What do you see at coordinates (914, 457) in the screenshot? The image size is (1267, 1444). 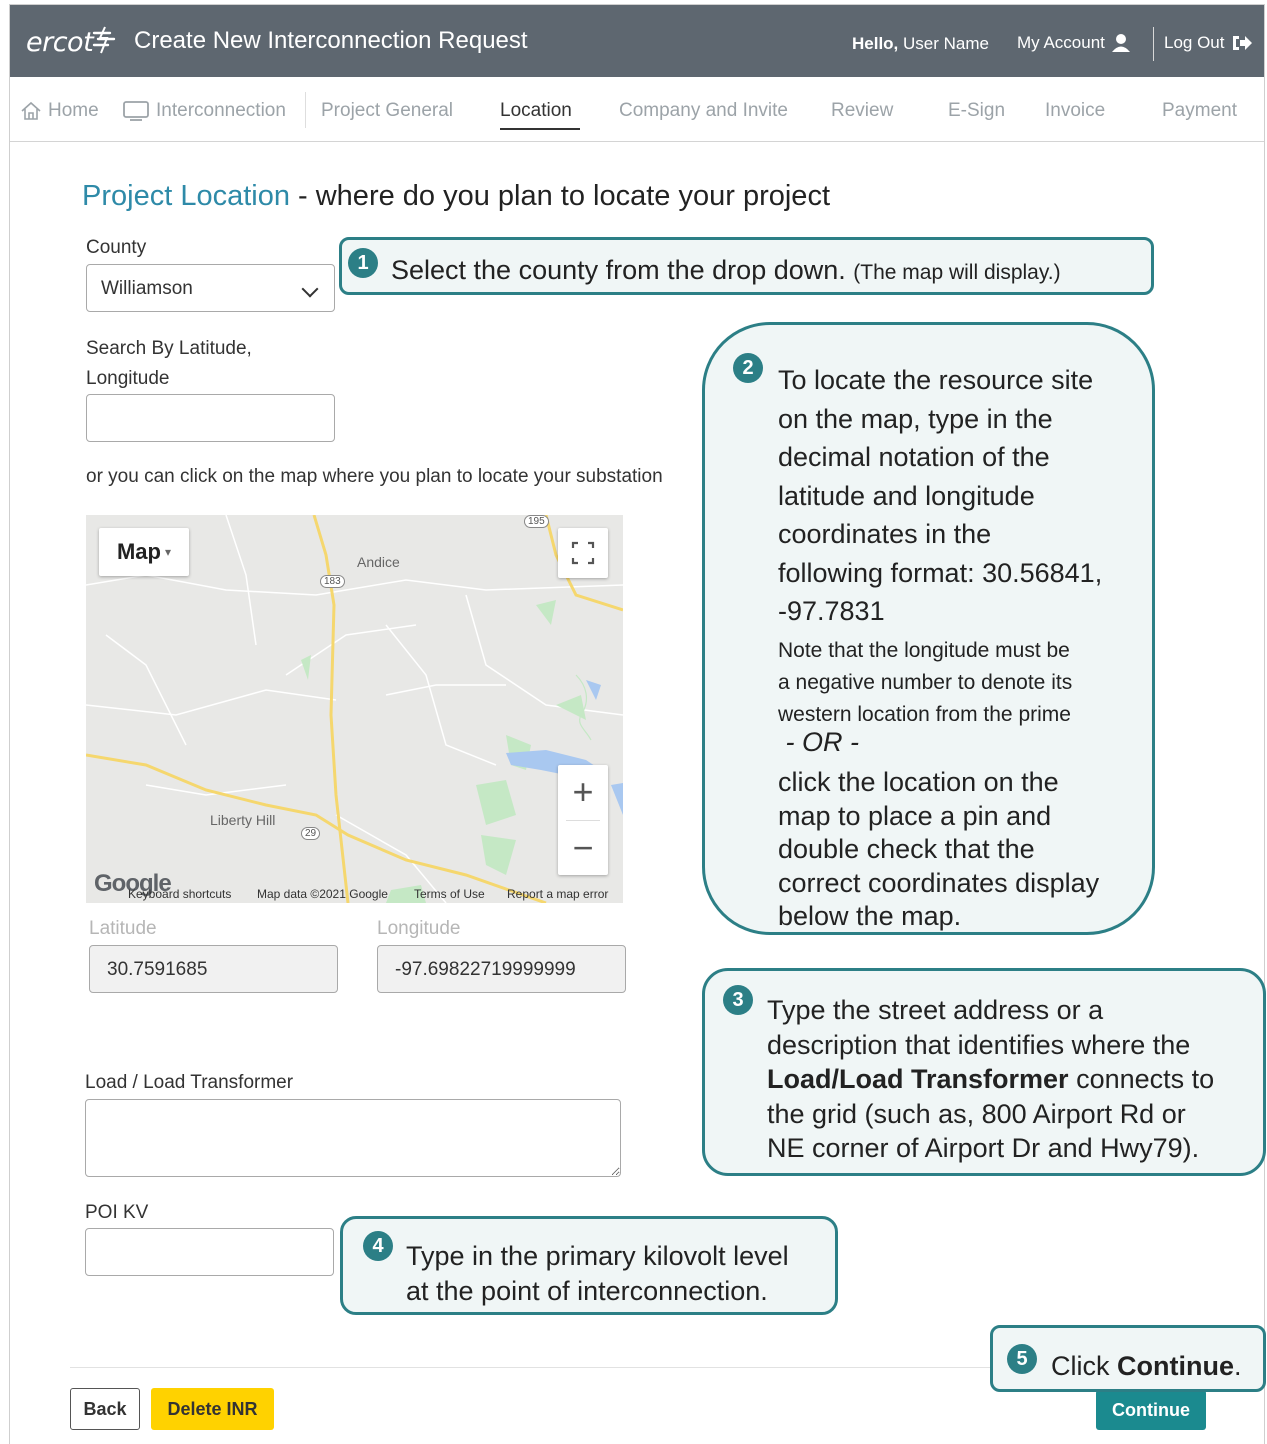 I see `callout-2-line: decimal notation of the` at bounding box center [914, 457].